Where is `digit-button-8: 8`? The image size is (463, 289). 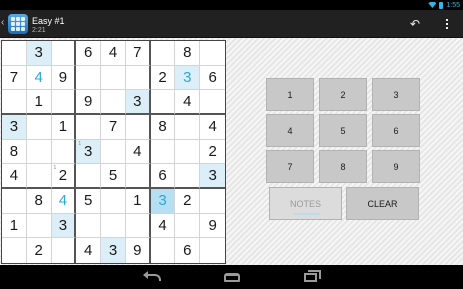 digit-button-8: 8 is located at coordinates (343, 166).